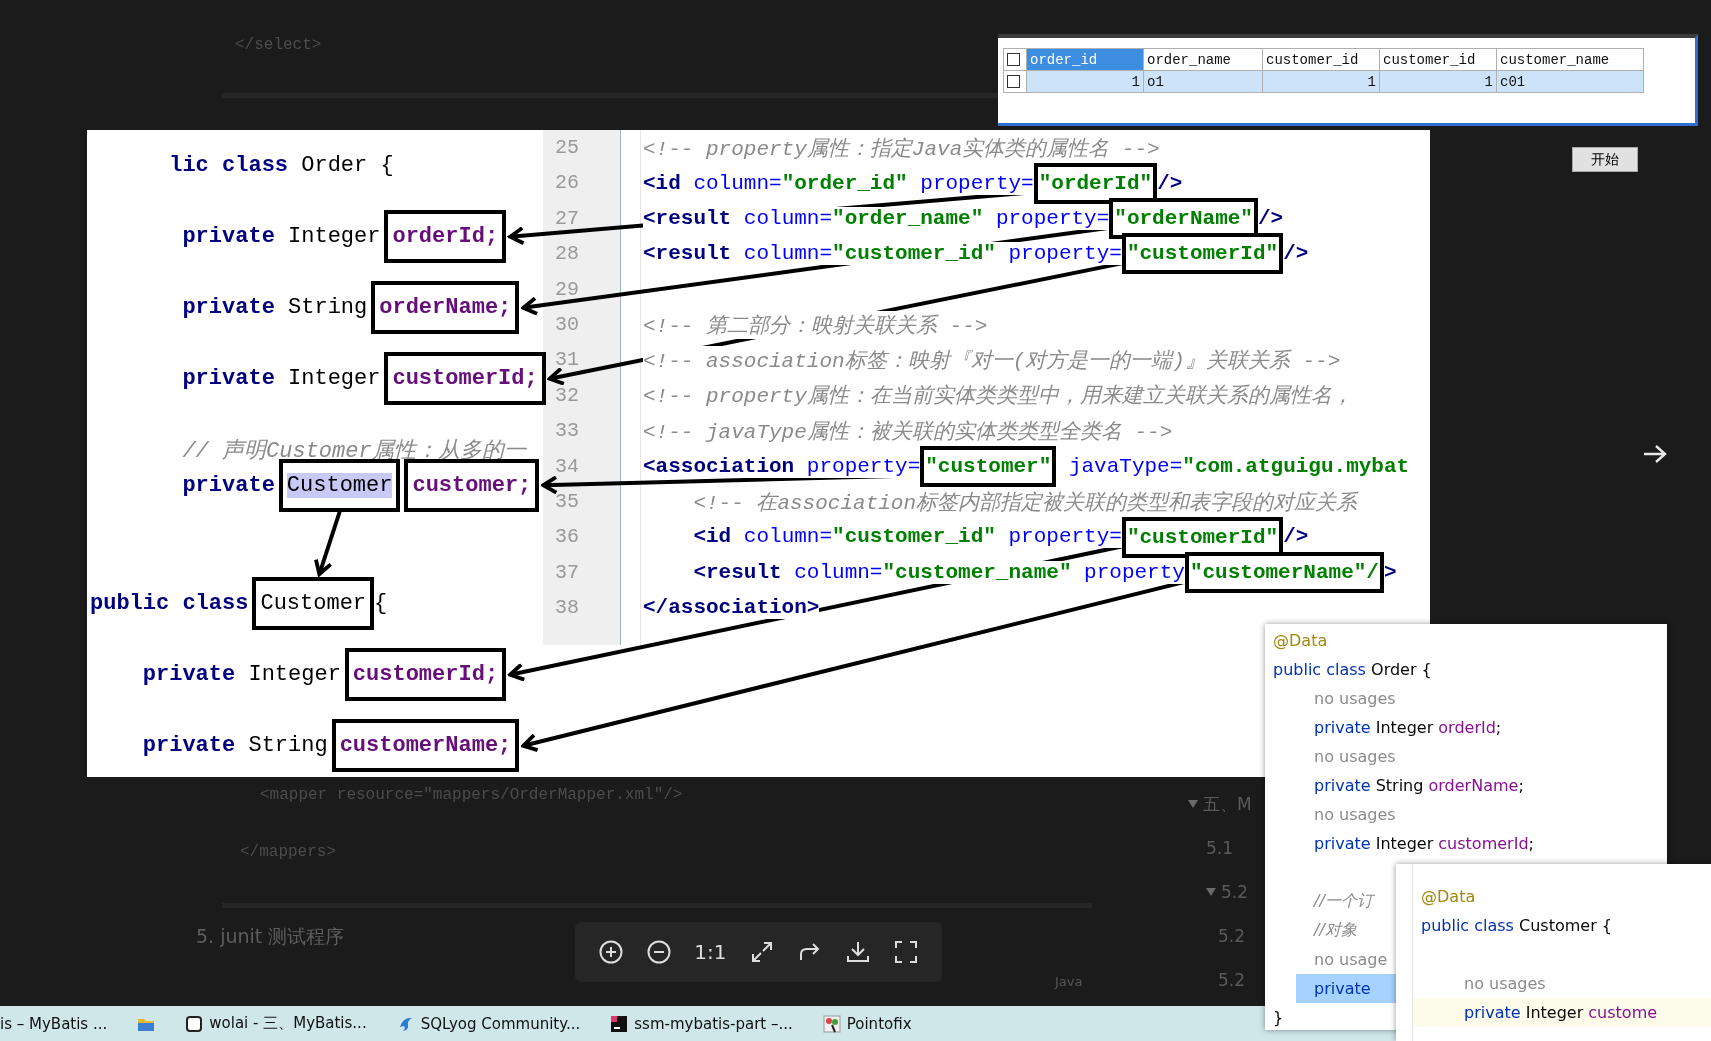 The image size is (1711, 1041). Describe the element at coordinates (619, 1023) in the screenshot. I see `ide-icon` at that location.